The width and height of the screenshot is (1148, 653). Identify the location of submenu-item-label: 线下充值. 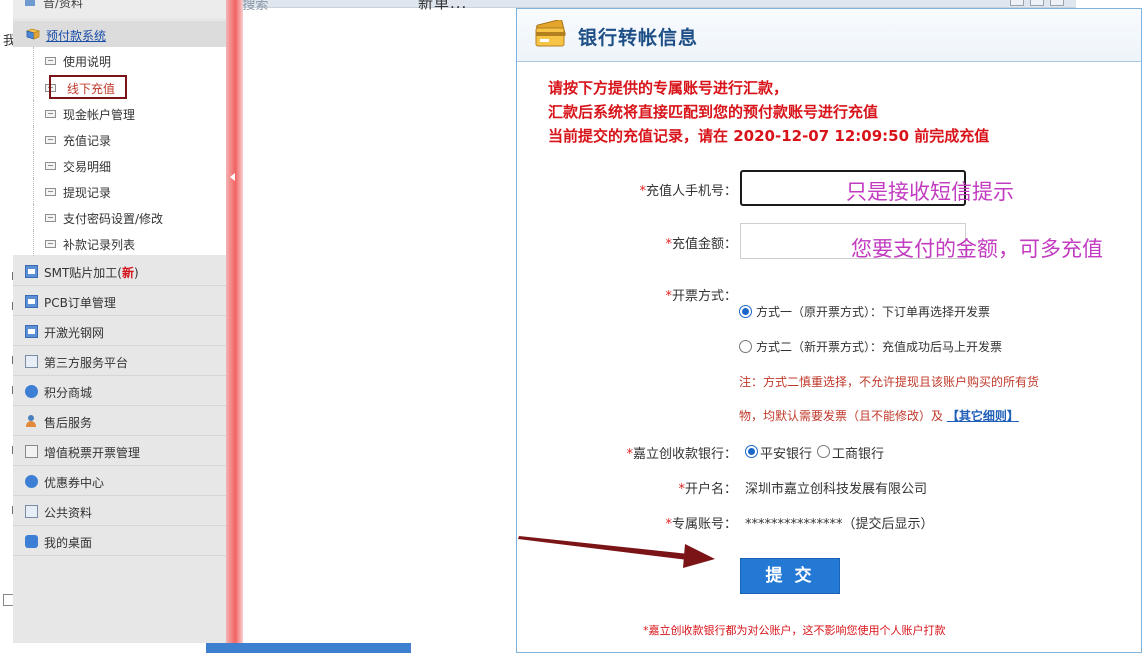
(91, 89).